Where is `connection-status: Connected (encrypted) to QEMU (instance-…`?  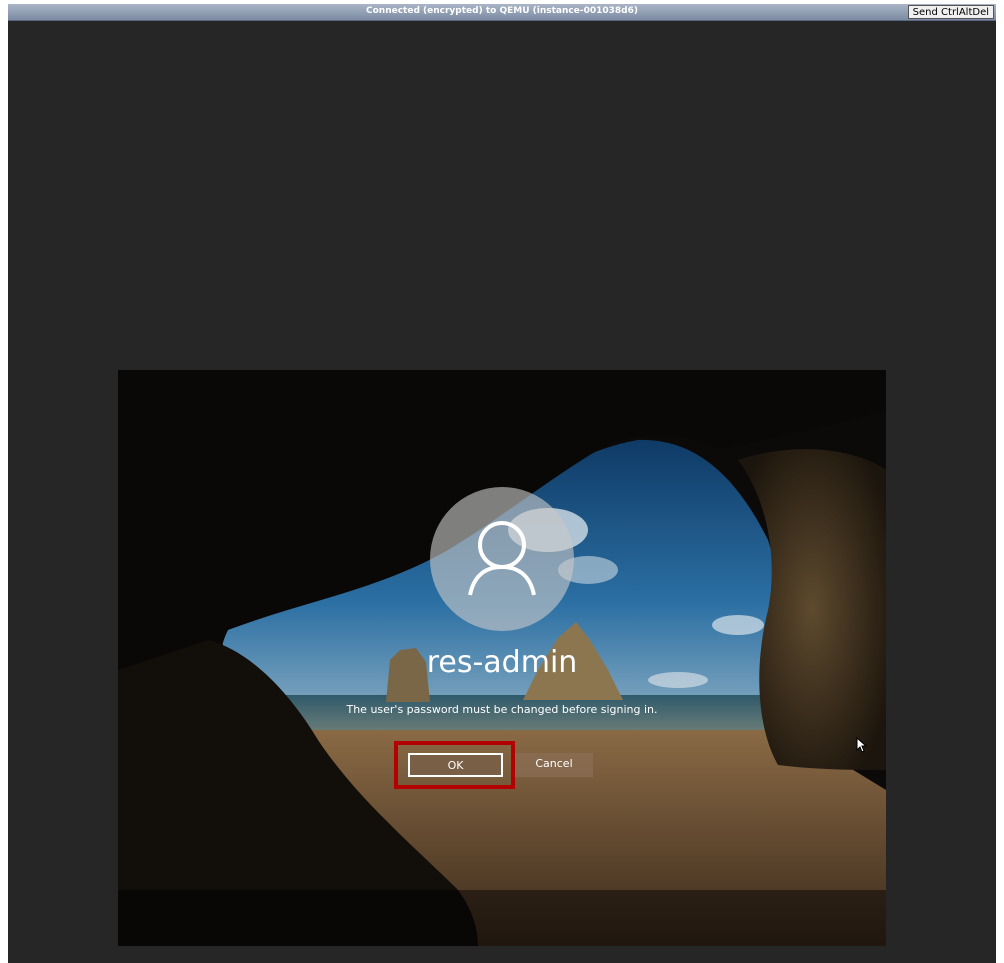 connection-status: Connected (encrypted) to QEMU (instance-… is located at coordinates (502, 11).